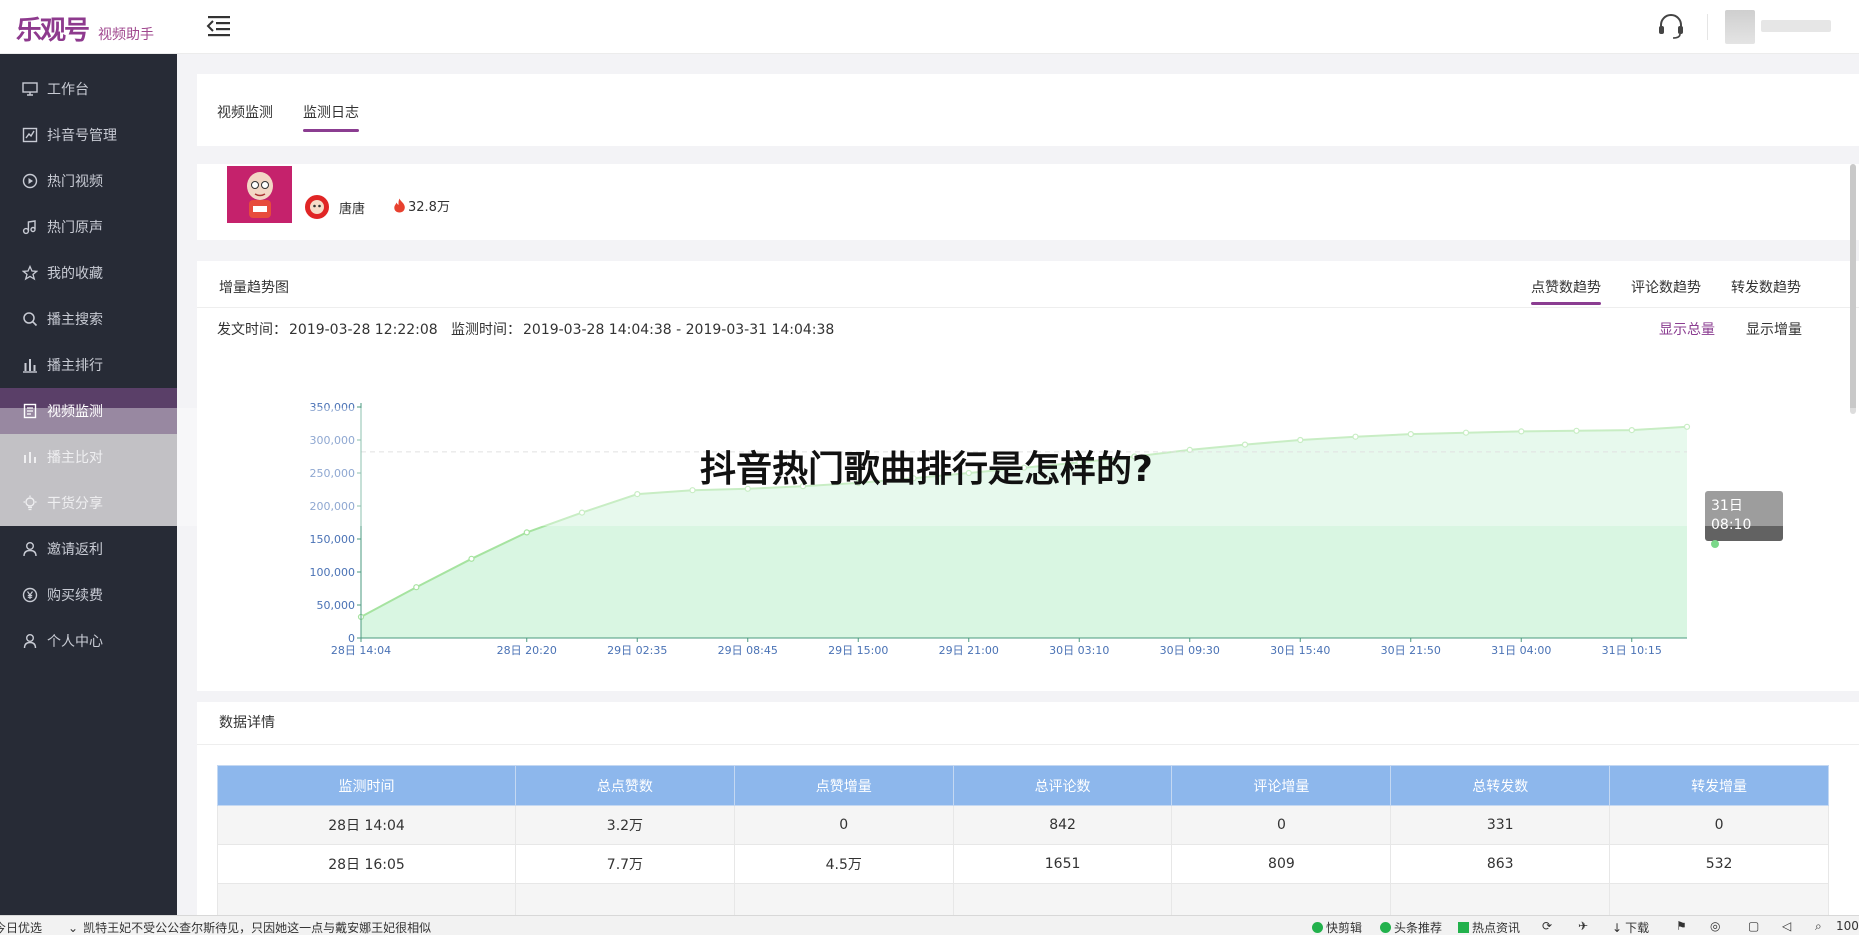 The width and height of the screenshot is (1859, 935). What do you see at coordinates (1637, 928) in the screenshot?
I see `taskbar-item-label: 下载` at bounding box center [1637, 928].